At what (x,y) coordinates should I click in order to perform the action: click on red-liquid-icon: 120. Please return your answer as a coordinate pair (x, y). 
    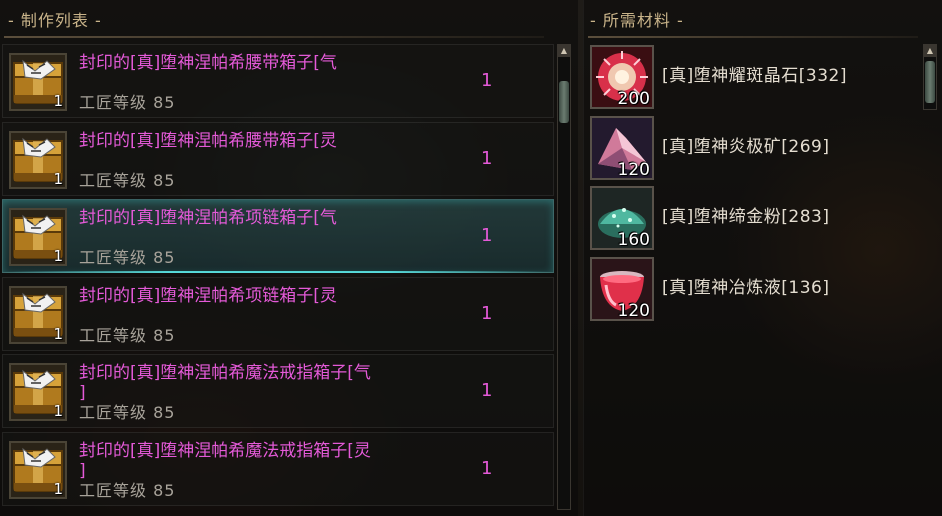
    Looking at the image, I should click on (622, 288).